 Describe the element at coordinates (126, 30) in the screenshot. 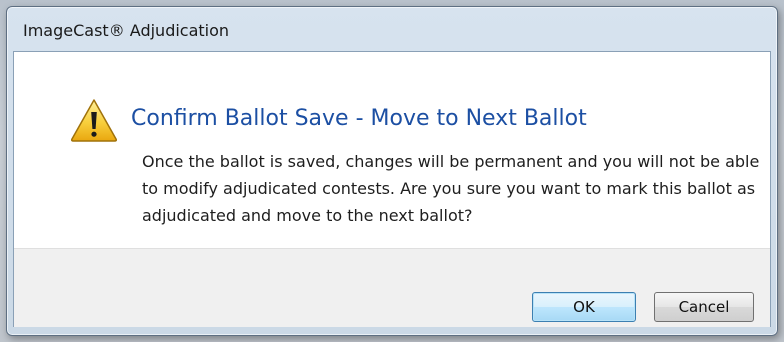

I see `window-title: ImageCast® Adjudication` at that location.